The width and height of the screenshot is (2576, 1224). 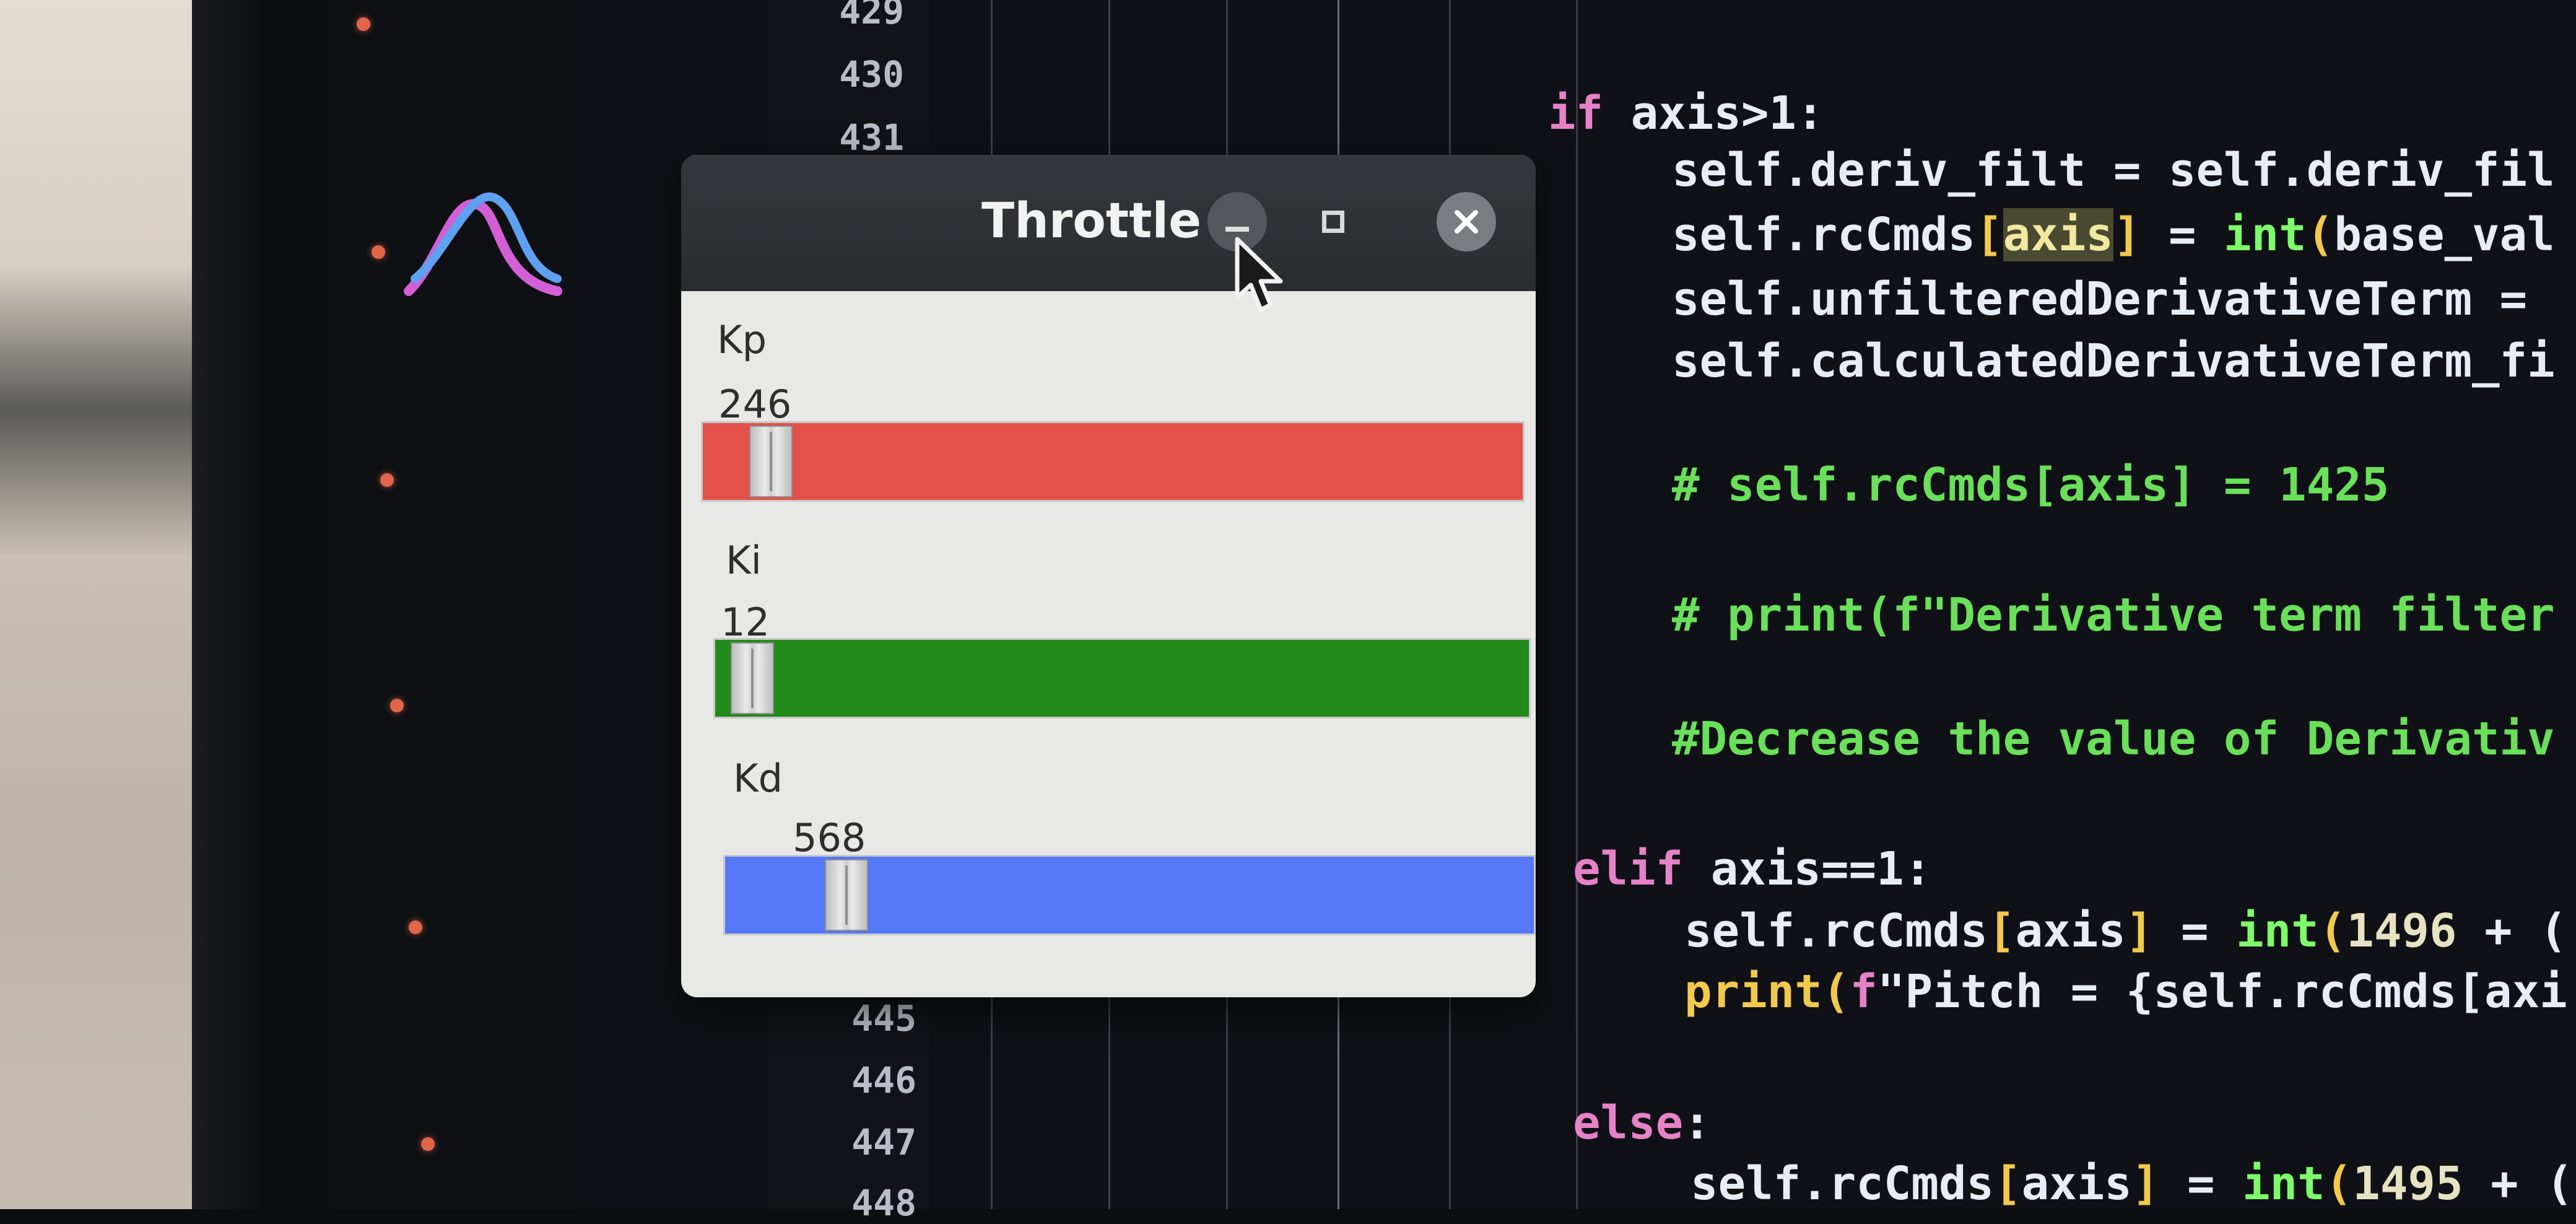 I want to click on code-line: self.unfilteredDerivativeTerm =, so click(x=2099, y=299).